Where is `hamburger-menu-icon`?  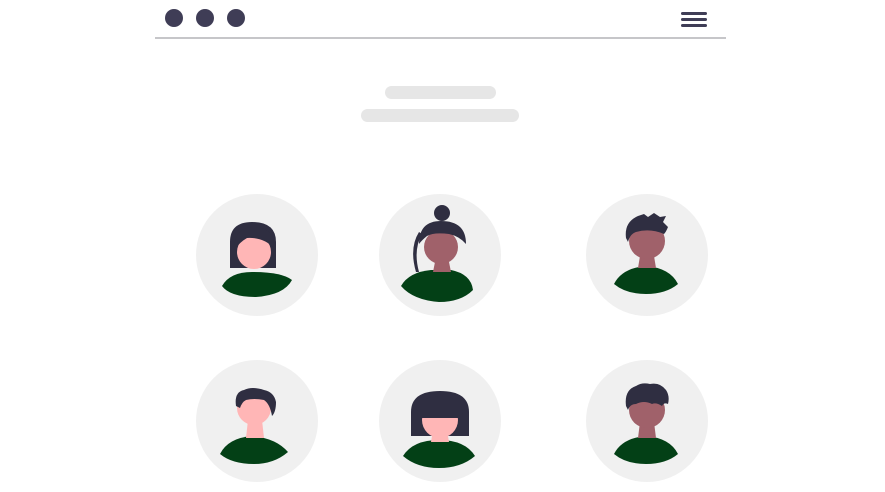 hamburger-menu-icon is located at coordinates (695, 19).